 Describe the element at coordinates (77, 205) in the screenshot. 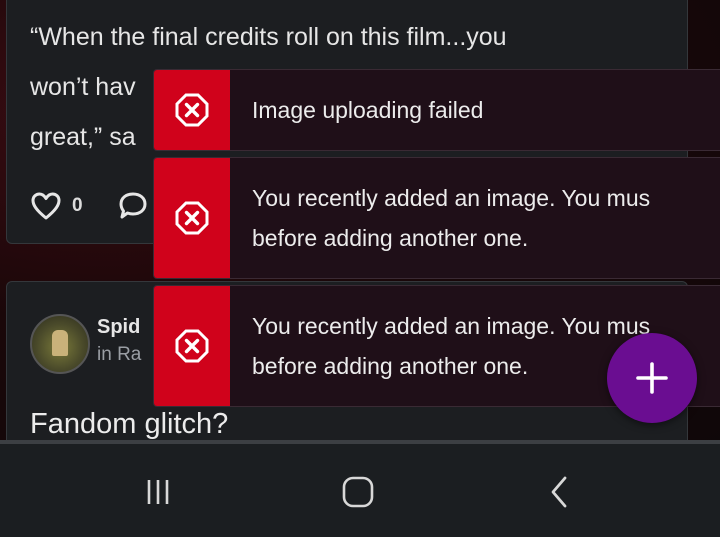

I see `like-count: 0` at that location.